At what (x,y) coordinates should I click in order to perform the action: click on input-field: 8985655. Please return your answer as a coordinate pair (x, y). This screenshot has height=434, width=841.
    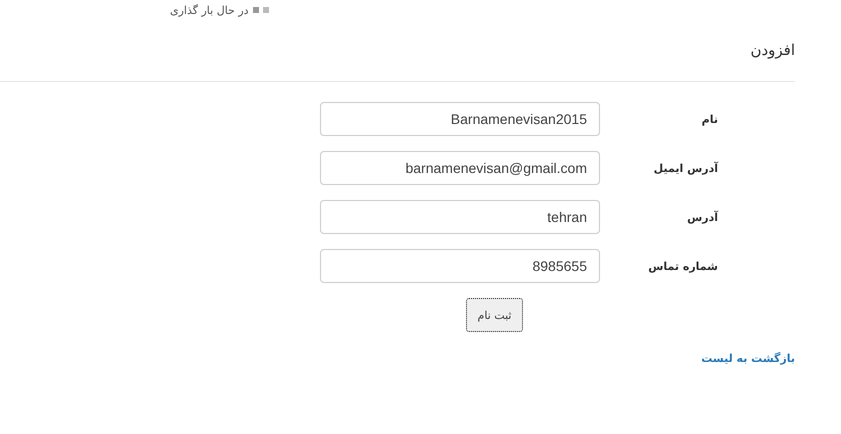
    Looking at the image, I should click on (460, 266).